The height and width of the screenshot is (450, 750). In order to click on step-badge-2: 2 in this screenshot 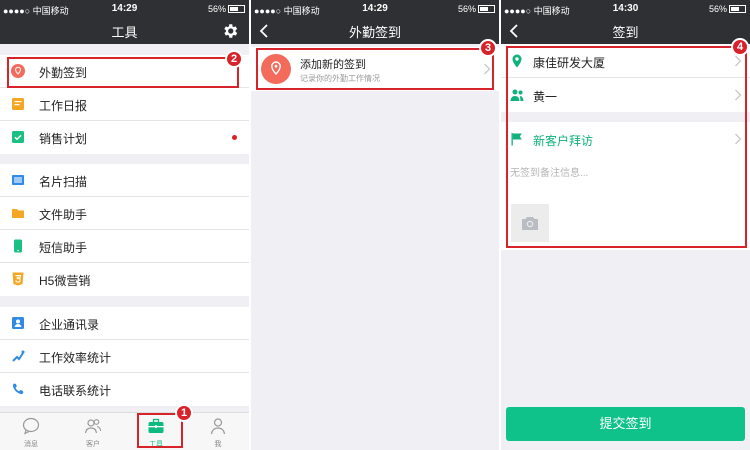, I will do `click(234, 59)`.